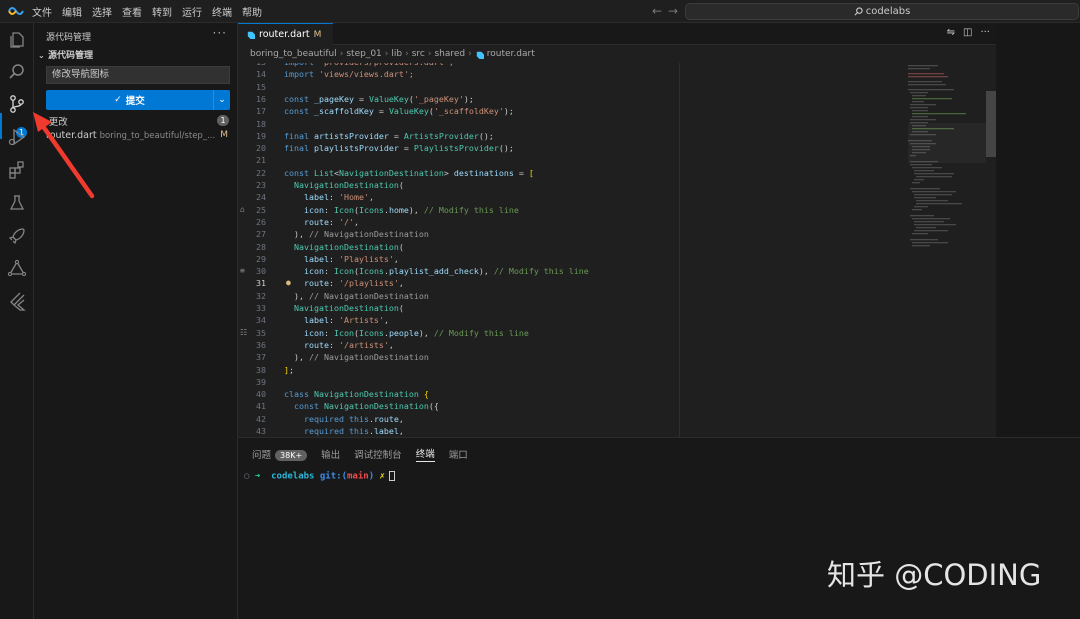 The image size is (1080, 619). Describe the element at coordinates (261, 160) in the screenshot. I see `line-number: 21` at that location.